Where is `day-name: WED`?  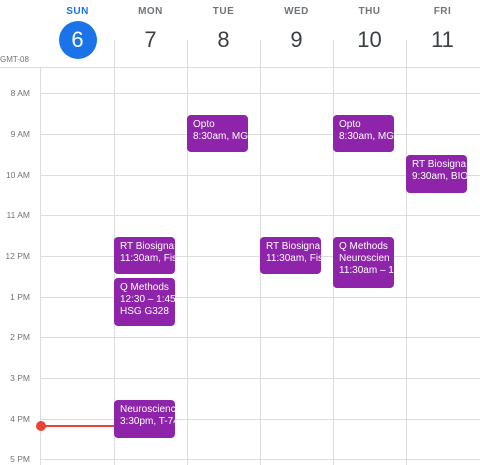 day-name: WED is located at coordinates (296, 11).